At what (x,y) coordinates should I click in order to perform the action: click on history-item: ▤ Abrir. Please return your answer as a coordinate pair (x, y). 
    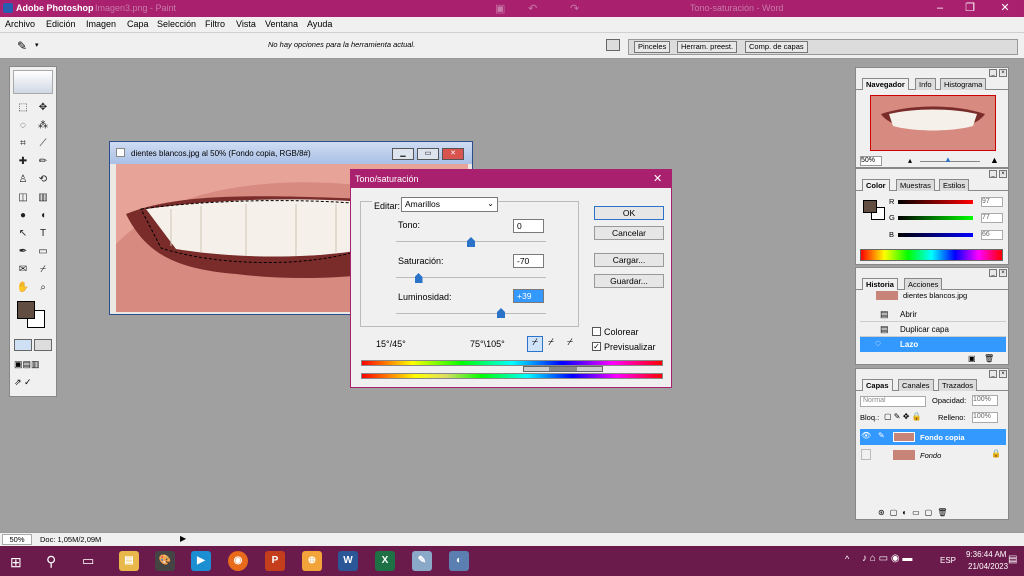
    Looking at the image, I should click on (933, 314).